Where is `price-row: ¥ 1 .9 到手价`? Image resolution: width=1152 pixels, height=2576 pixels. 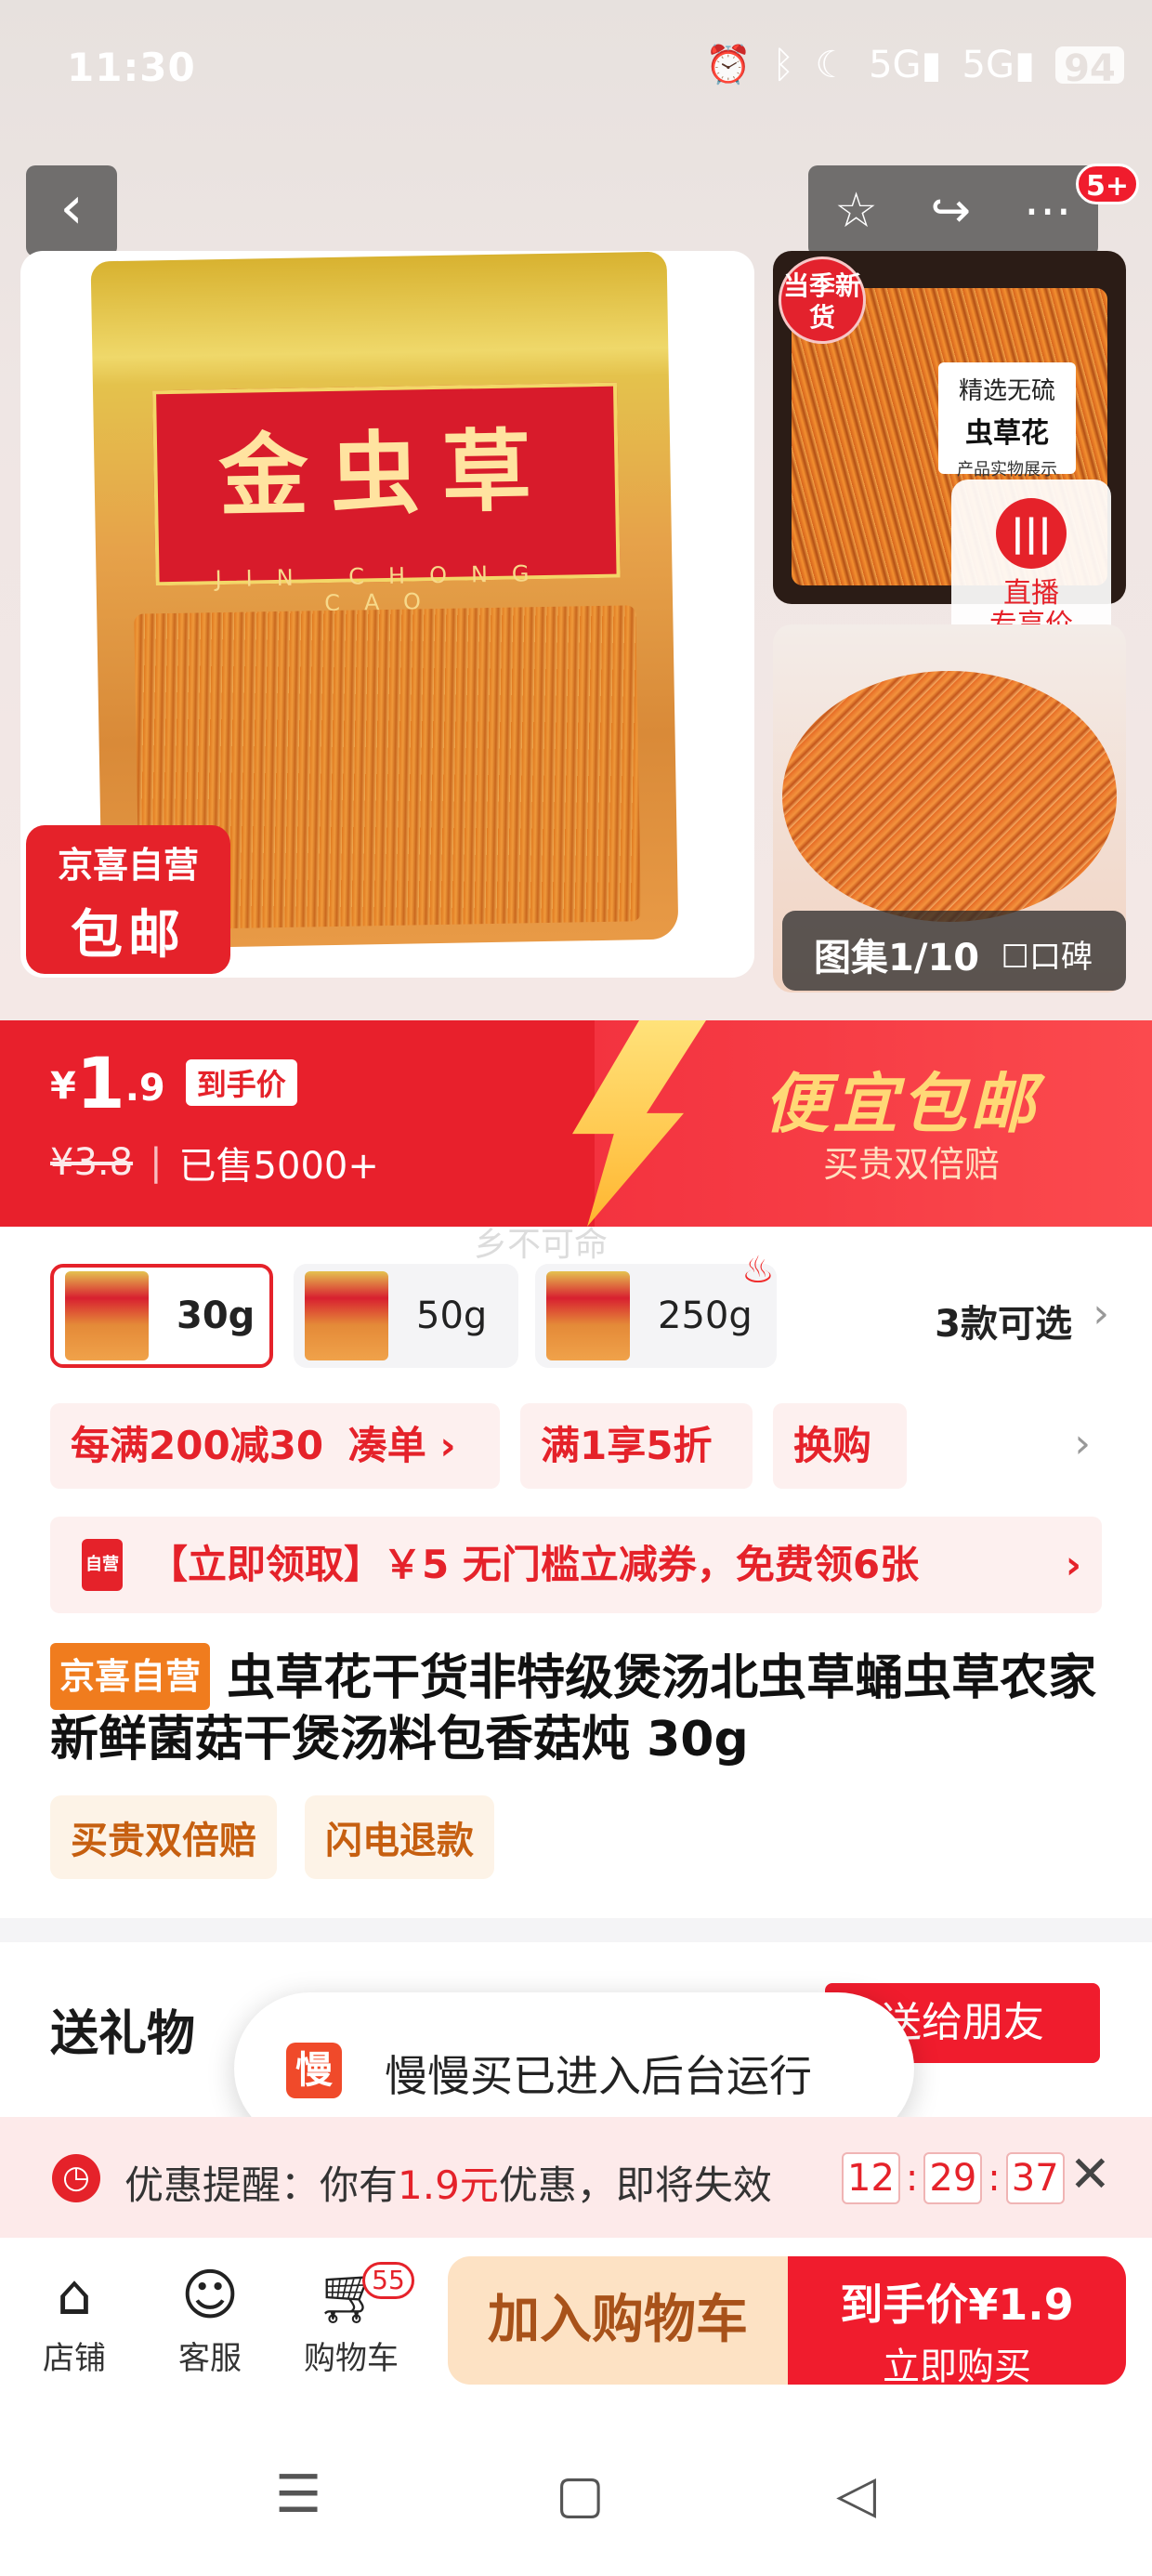 price-row: ¥ 1 .9 到手价 is located at coordinates (173, 1083).